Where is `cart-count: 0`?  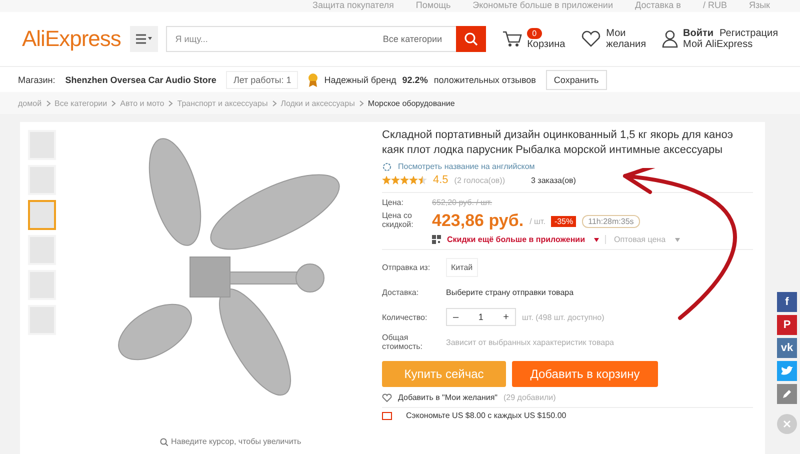
cart-count: 0 is located at coordinates (534, 33).